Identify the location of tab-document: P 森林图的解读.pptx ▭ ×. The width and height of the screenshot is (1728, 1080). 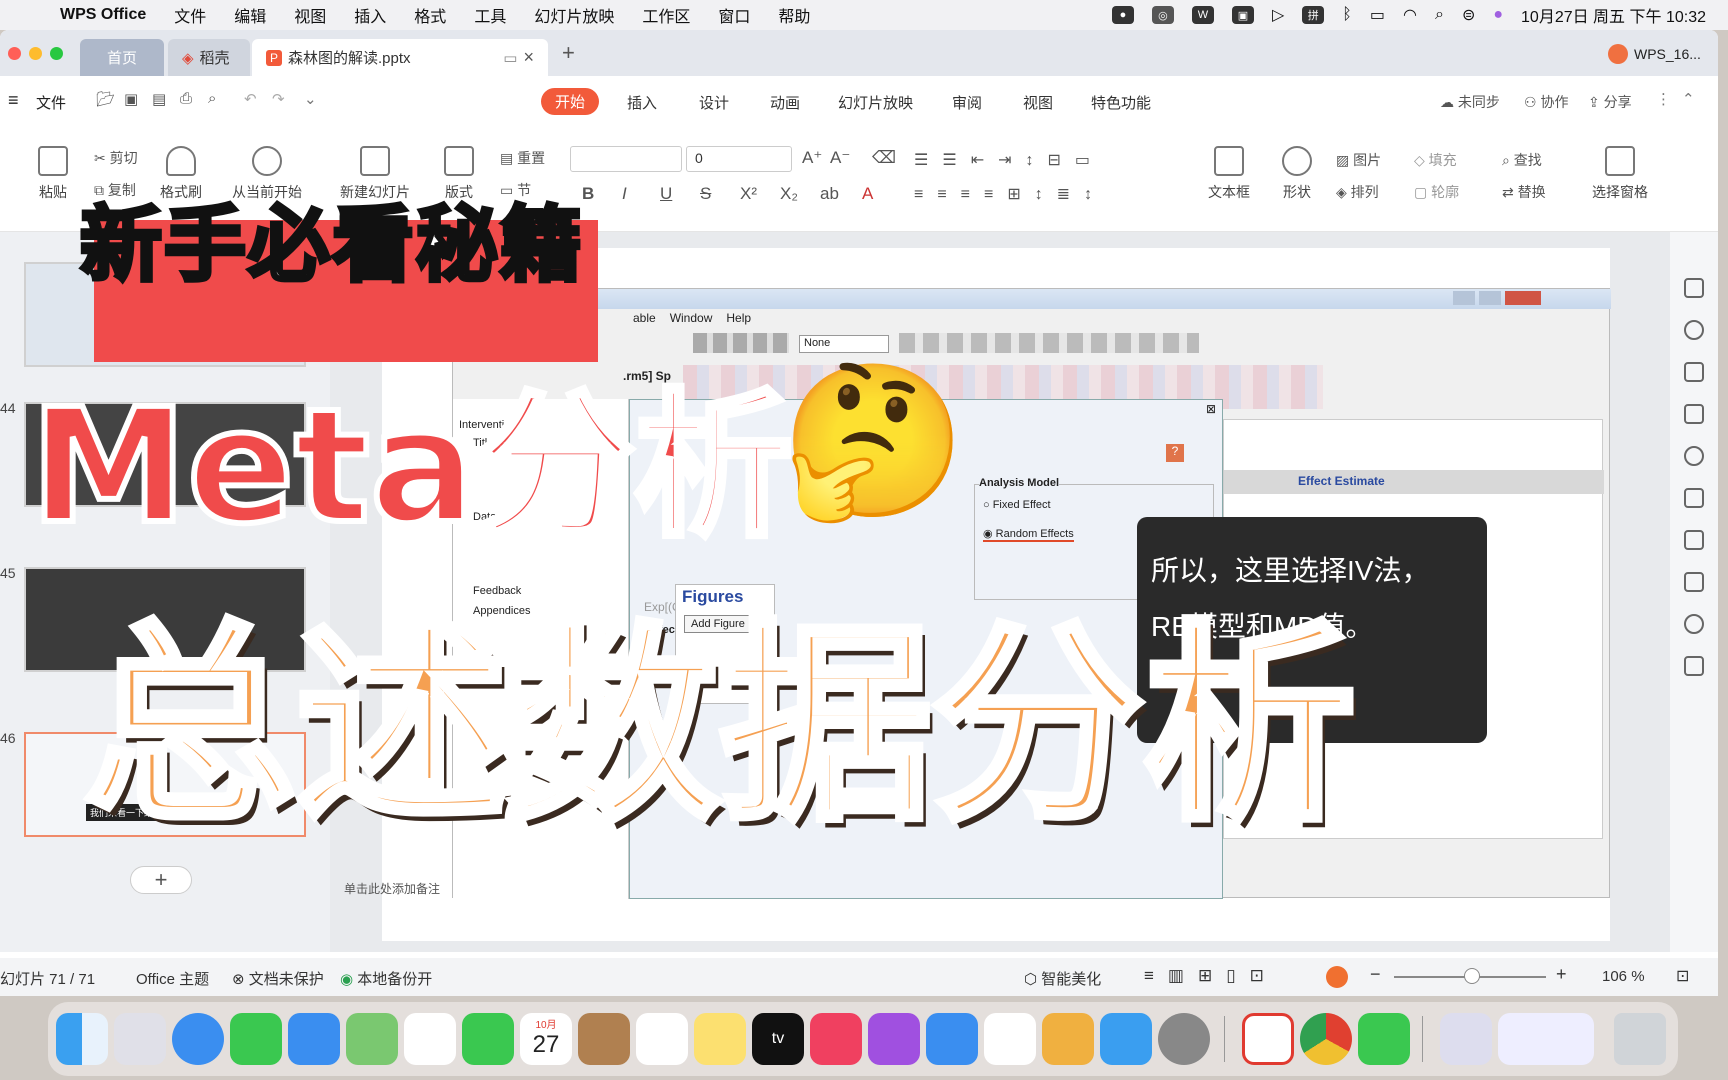
(400, 57).